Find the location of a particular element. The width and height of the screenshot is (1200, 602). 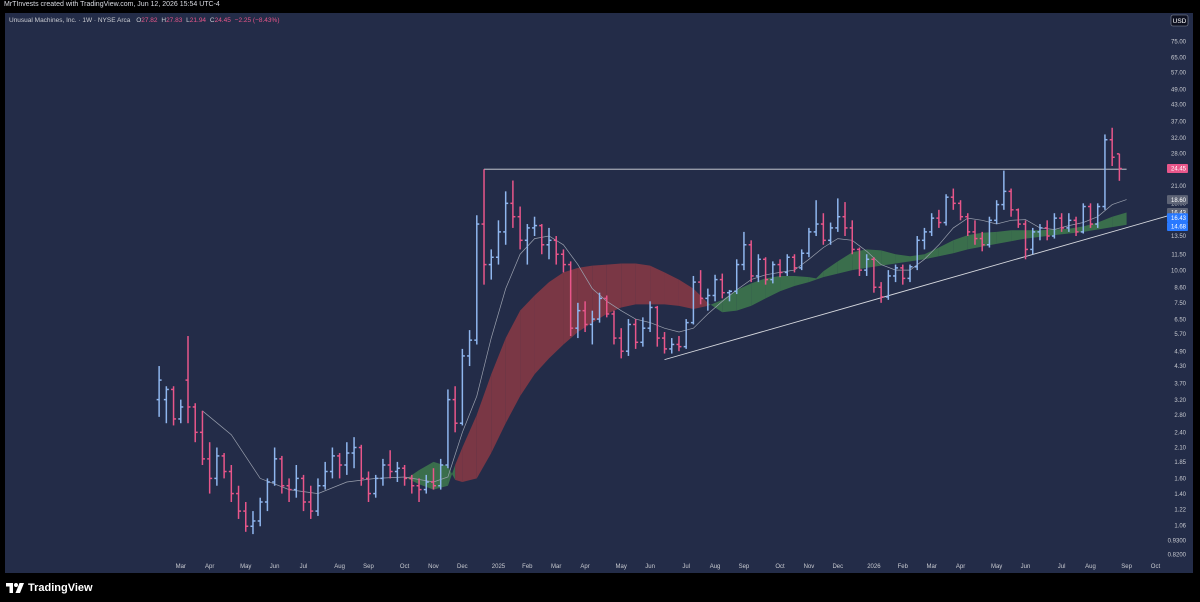

x-tick-label: Dec is located at coordinates (462, 567).